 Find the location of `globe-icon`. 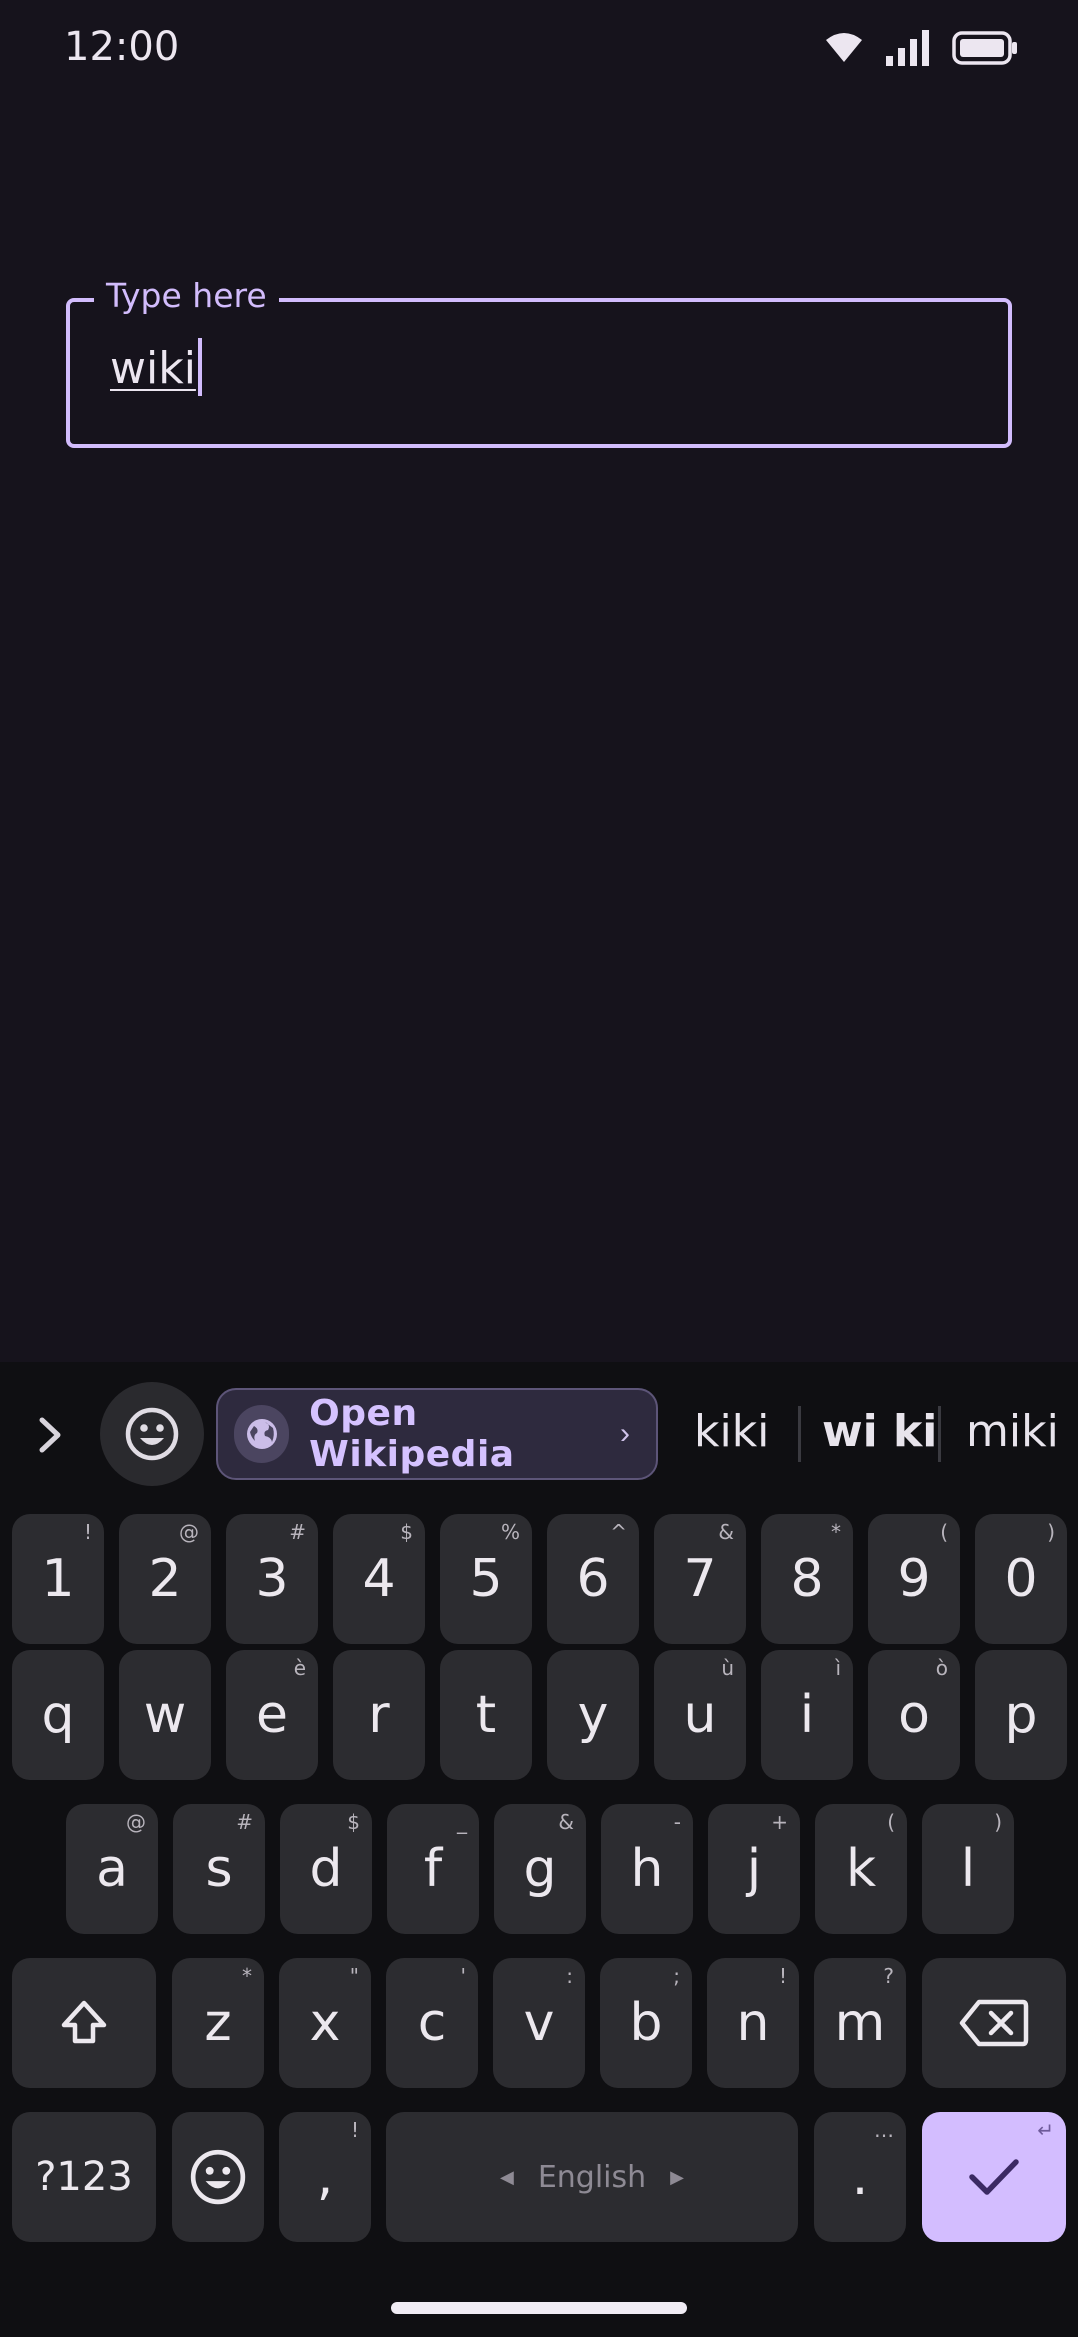

globe-icon is located at coordinates (261, 1434).